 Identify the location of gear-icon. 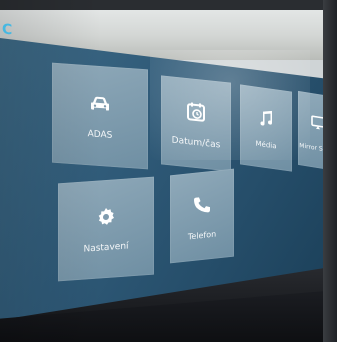
(106, 217).